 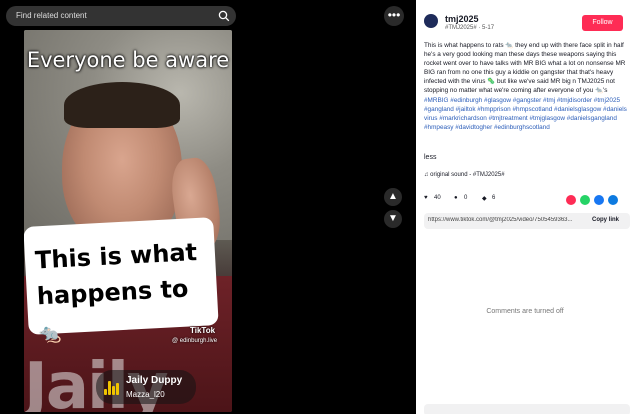 What do you see at coordinates (585, 200) in the screenshot?
I see `whatsapp-icon` at bounding box center [585, 200].